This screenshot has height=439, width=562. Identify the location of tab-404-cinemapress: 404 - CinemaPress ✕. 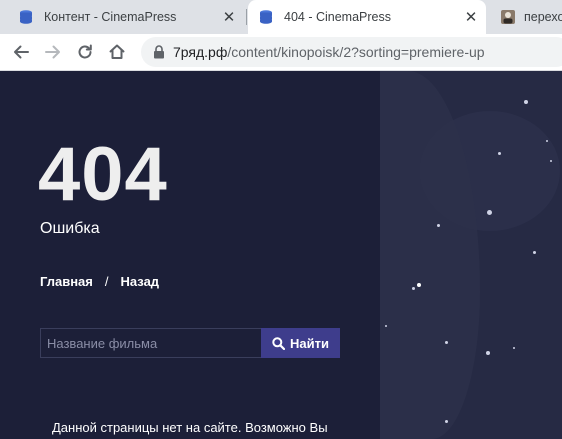
(367, 17).